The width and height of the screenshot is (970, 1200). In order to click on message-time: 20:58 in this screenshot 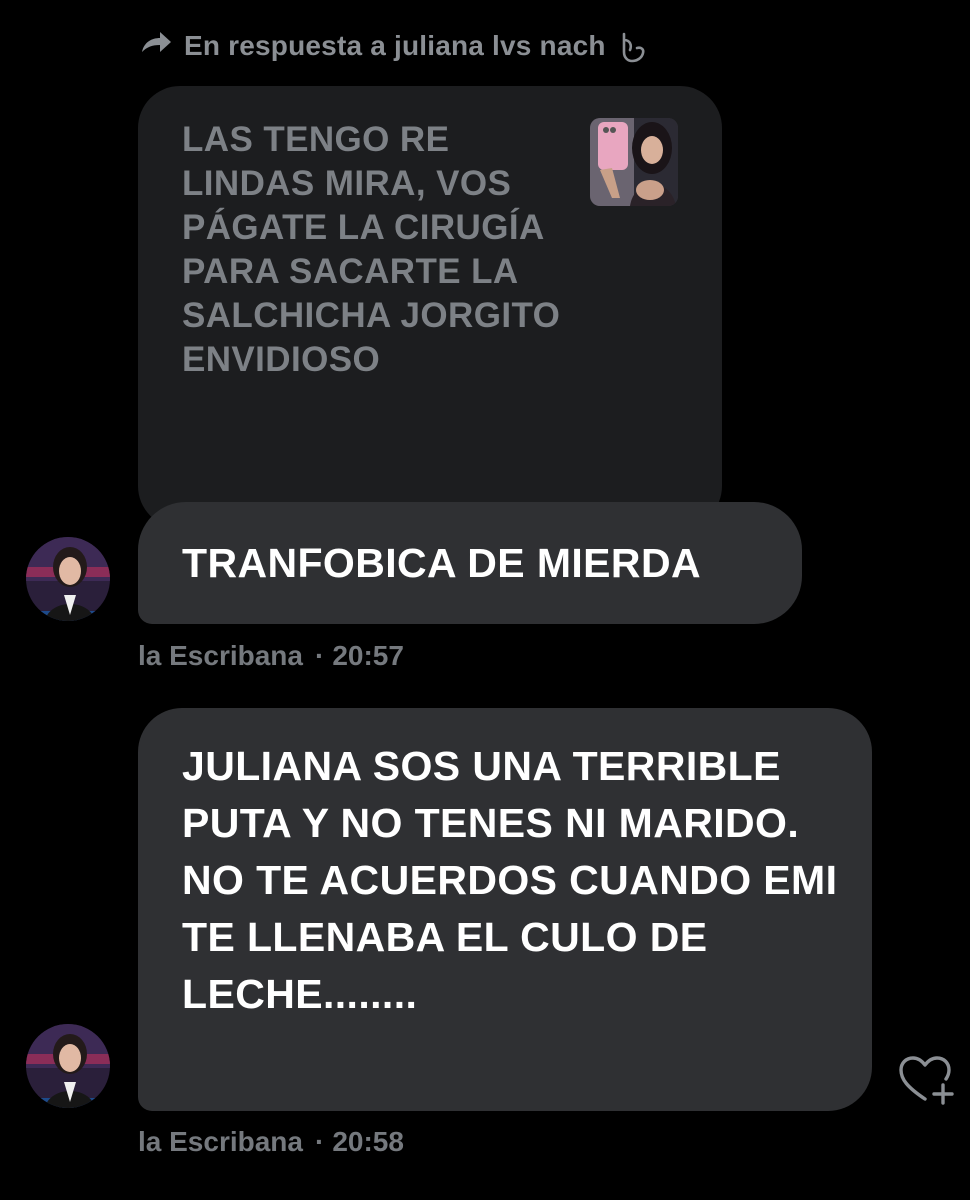, I will do `click(368, 1141)`.